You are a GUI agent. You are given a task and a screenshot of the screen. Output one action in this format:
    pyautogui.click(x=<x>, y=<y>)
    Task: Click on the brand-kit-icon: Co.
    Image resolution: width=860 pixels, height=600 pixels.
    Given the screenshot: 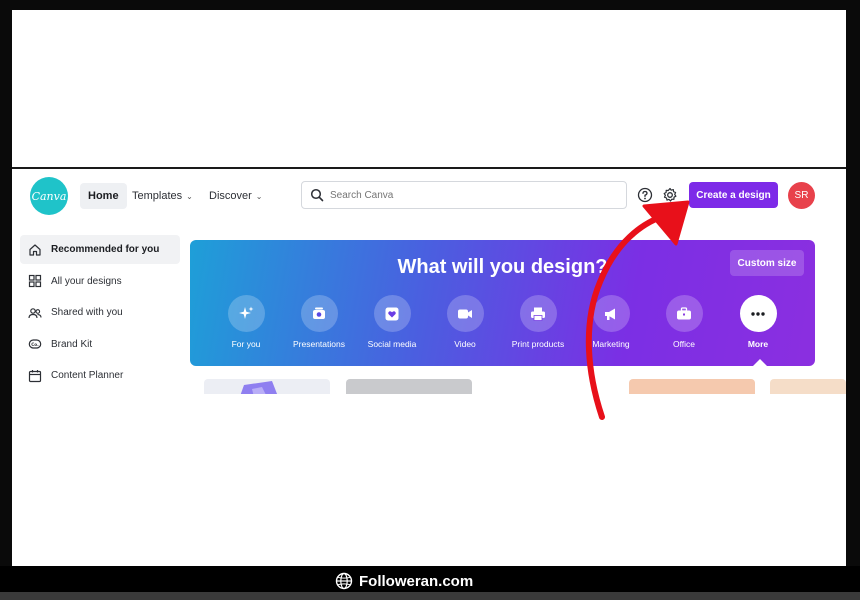 What is the action you would take?
    pyautogui.click(x=35, y=344)
    